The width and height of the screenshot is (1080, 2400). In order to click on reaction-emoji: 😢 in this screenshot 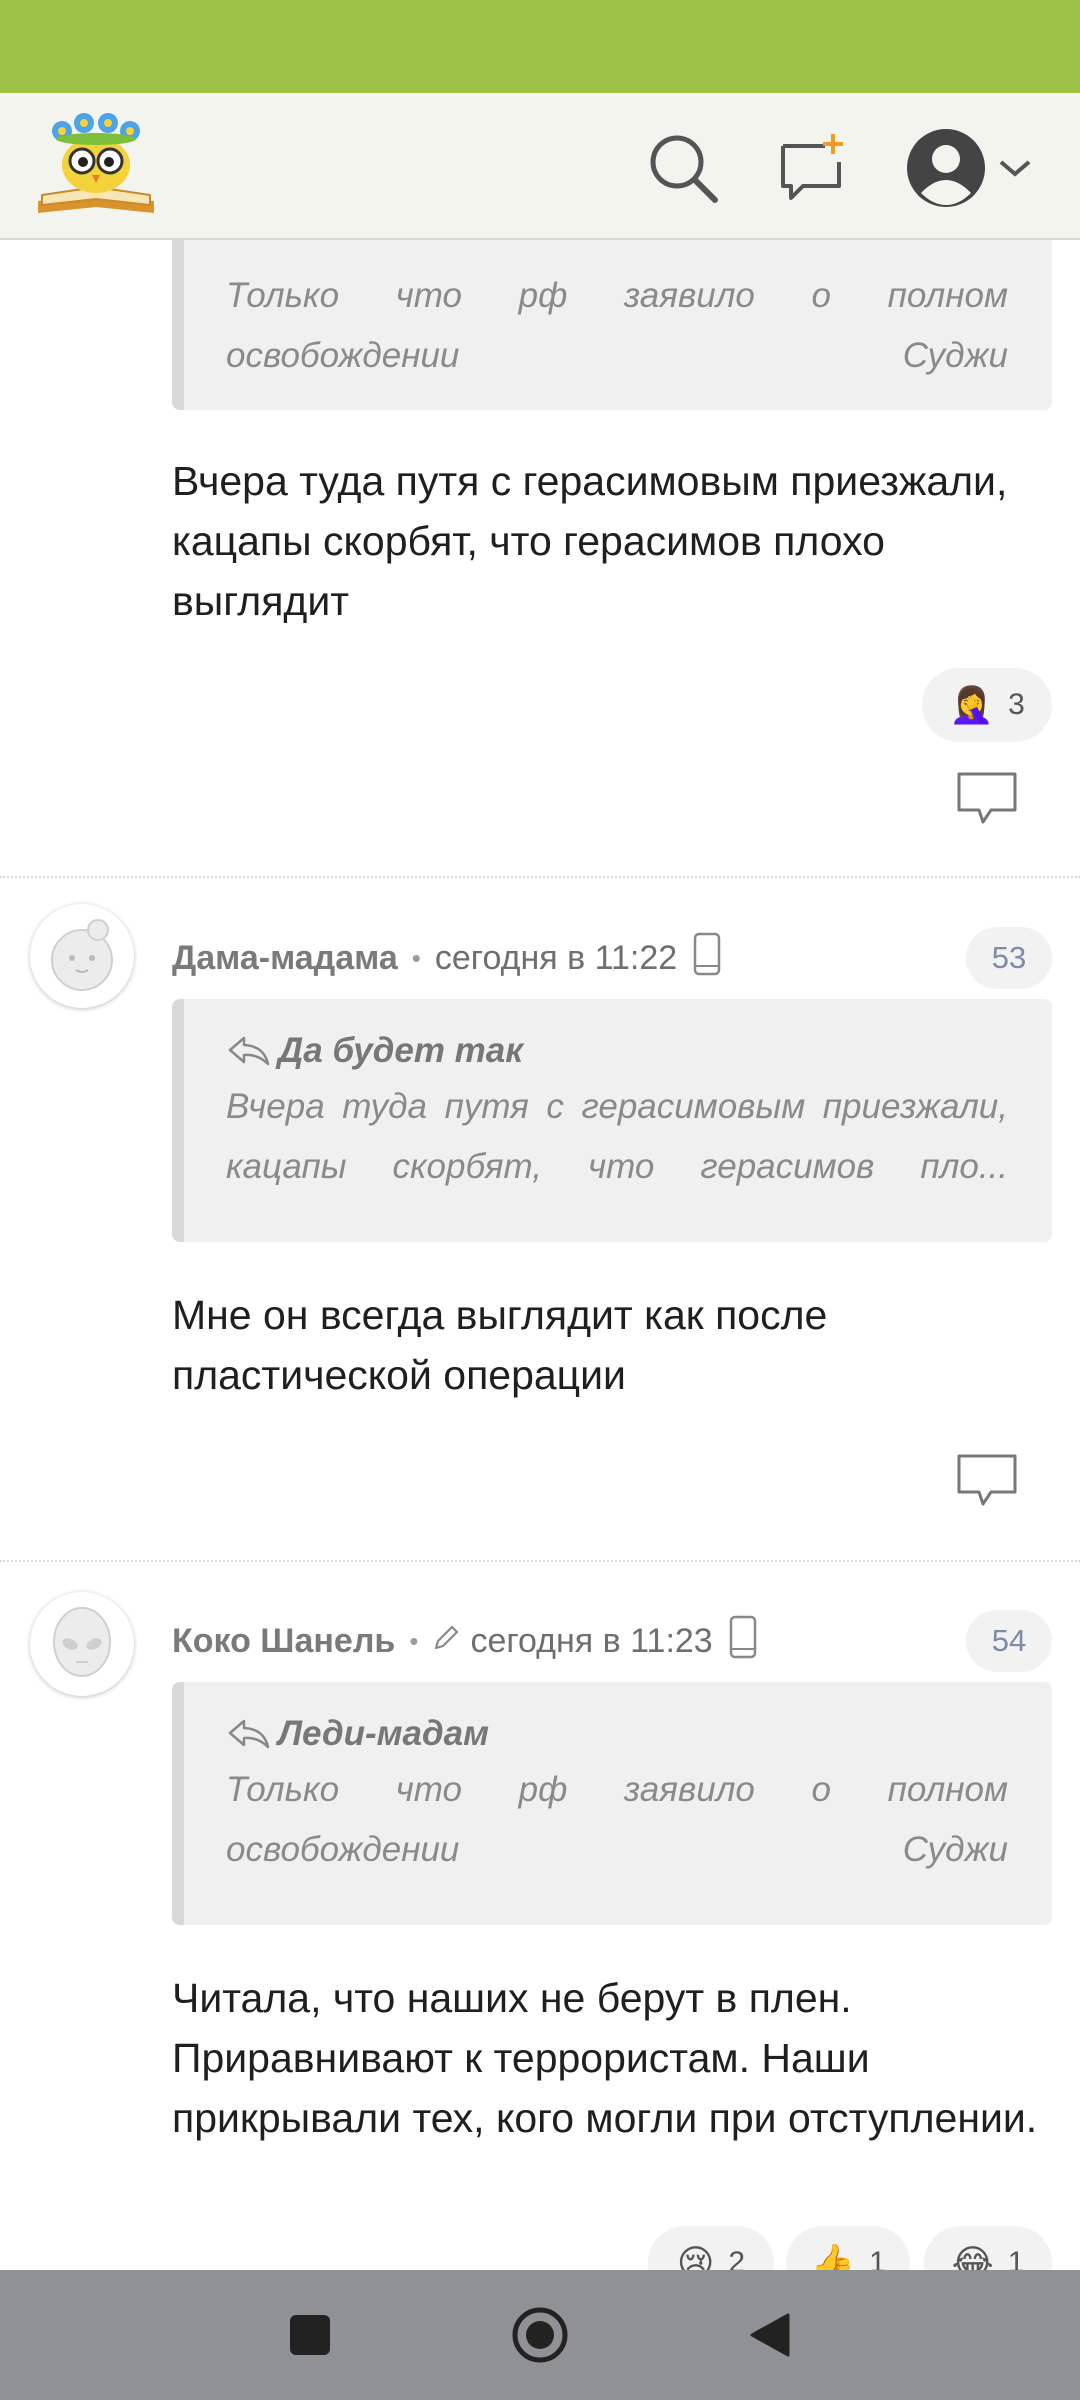, I will do `click(695, 2256)`.